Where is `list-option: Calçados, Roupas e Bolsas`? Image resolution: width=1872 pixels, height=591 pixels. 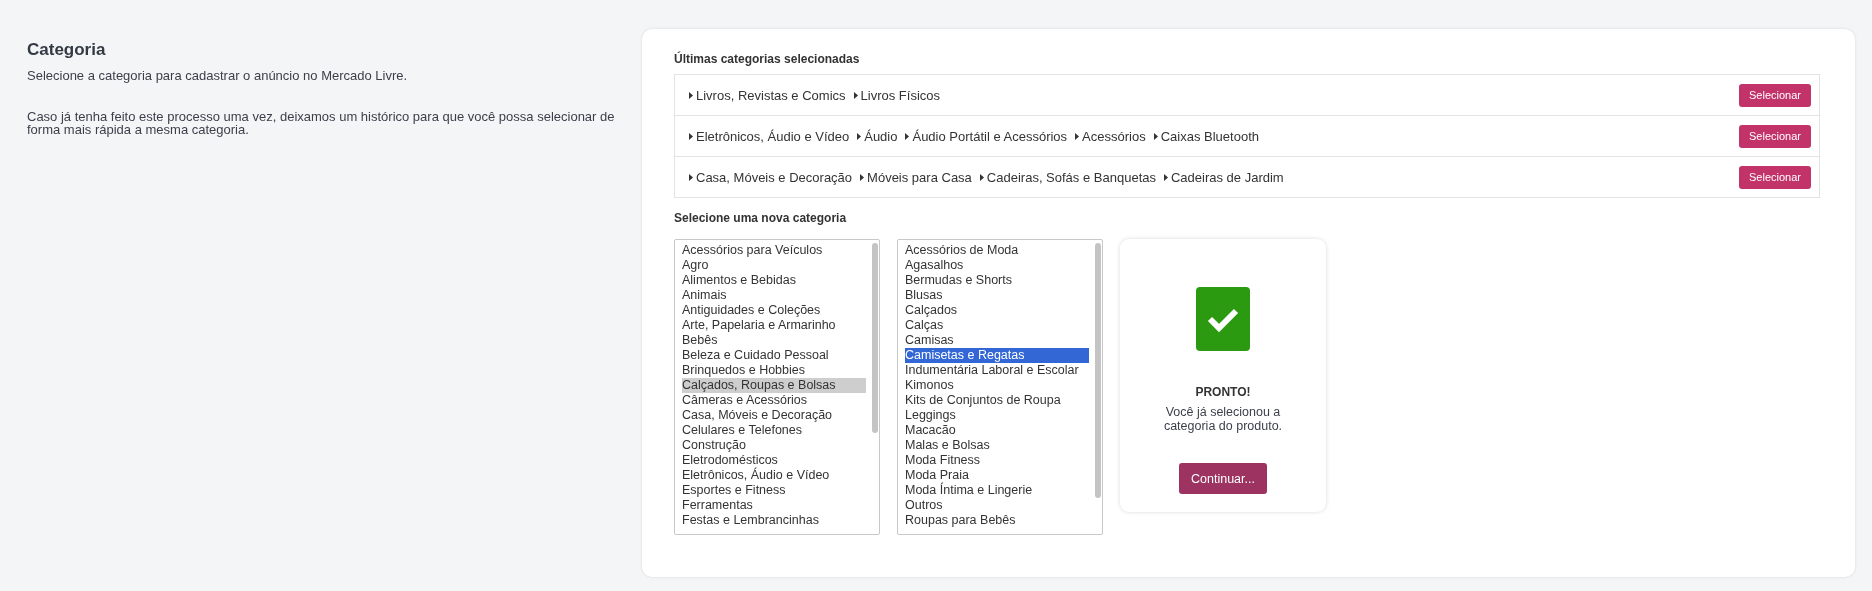 list-option: Calçados, Roupas e Bolsas is located at coordinates (774, 385).